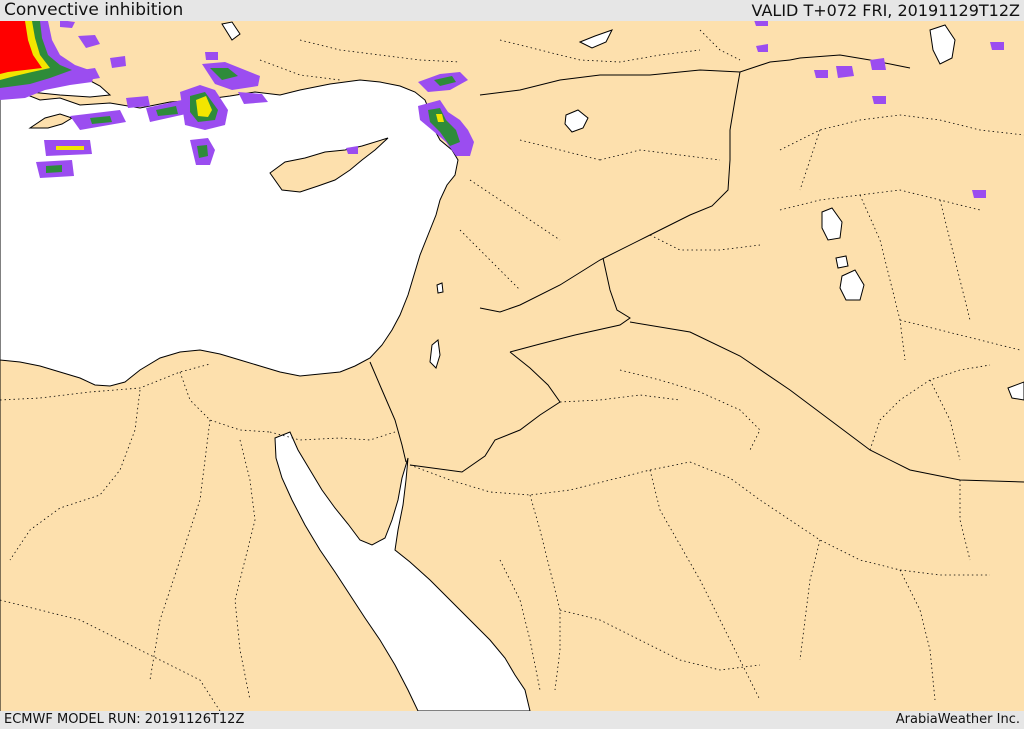 The height and width of the screenshot is (729, 1024). What do you see at coordinates (124, 719) in the screenshot?
I see `model-run: ECMWF MODEL RUN: 20191126T12Z` at bounding box center [124, 719].